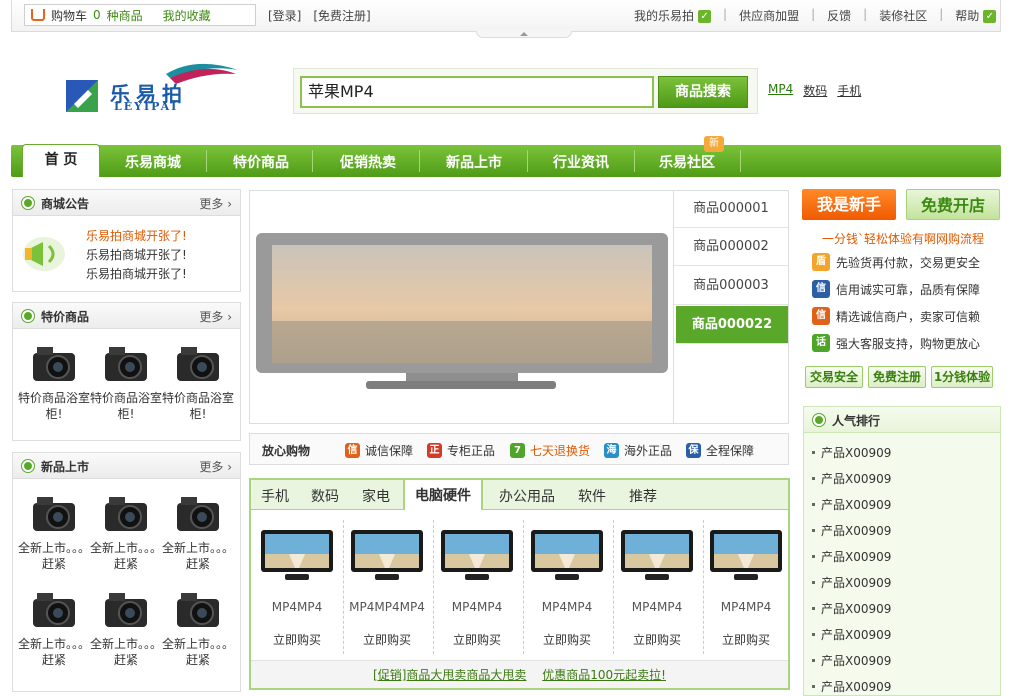  What do you see at coordinates (592, 496) in the screenshot?
I see `tab-software: 软件` at bounding box center [592, 496].